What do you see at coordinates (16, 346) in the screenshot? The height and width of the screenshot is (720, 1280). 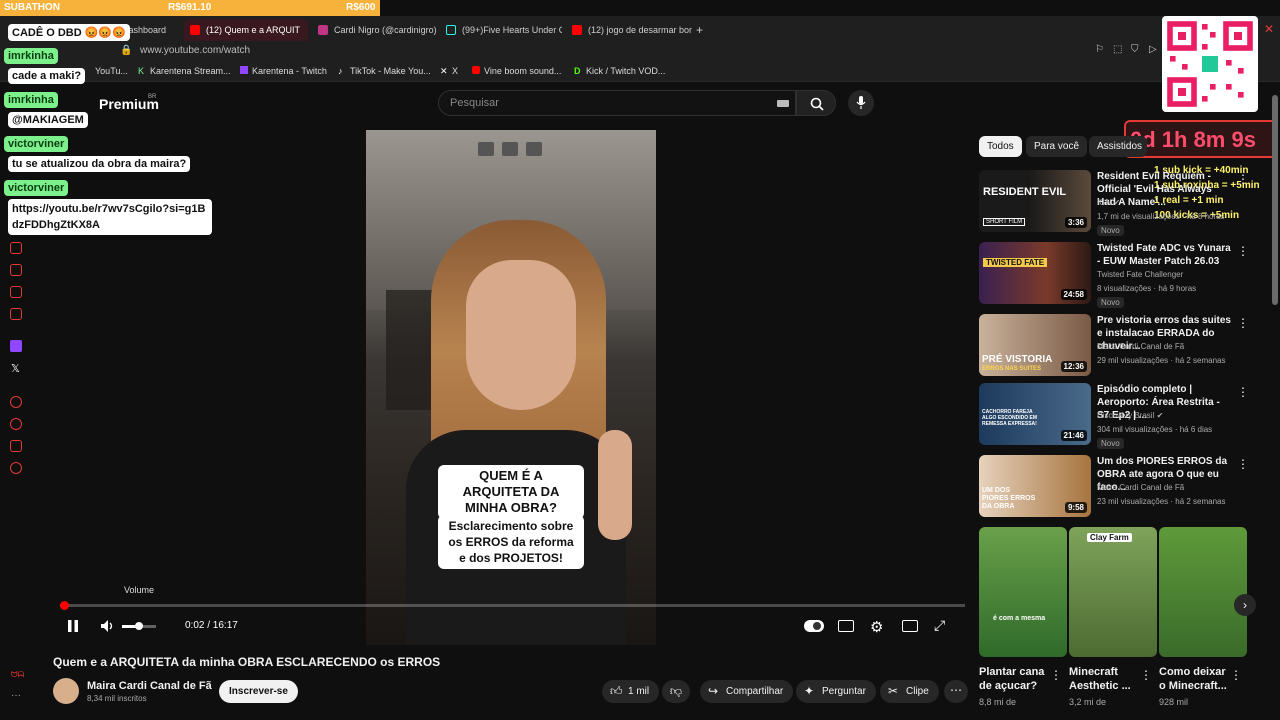 I see `rail-twitch-icon` at bounding box center [16, 346].